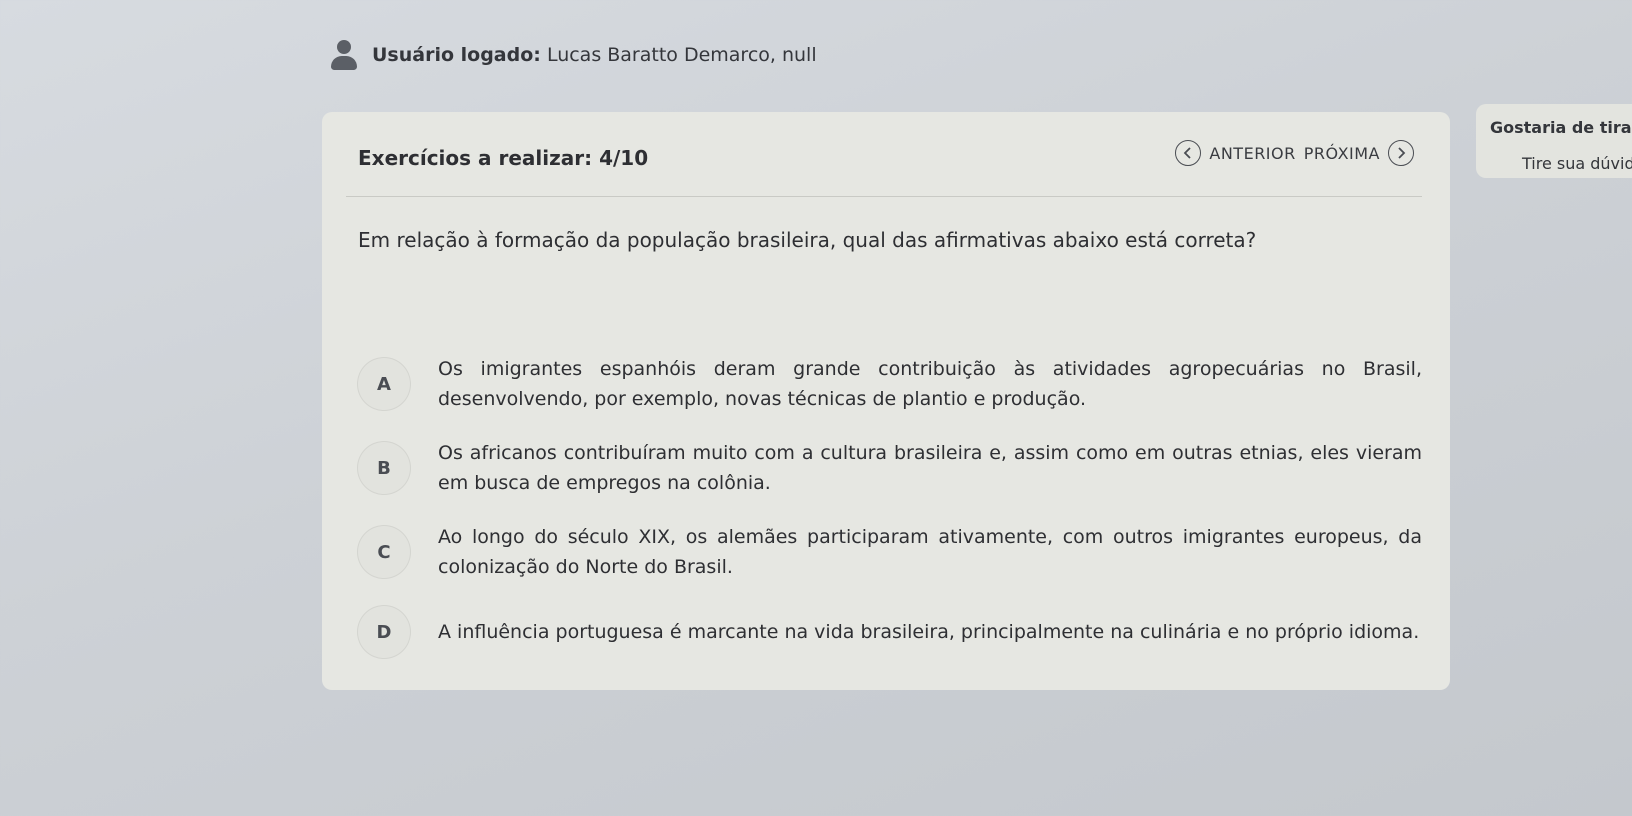 This screenshot has height=816, width=1632. What do you see at coordinates (1554, 141) in the screenshot?
I see `help-panel: Gostaria de tirar u Tire sua dúvid` at bounding box center [1554, 141].